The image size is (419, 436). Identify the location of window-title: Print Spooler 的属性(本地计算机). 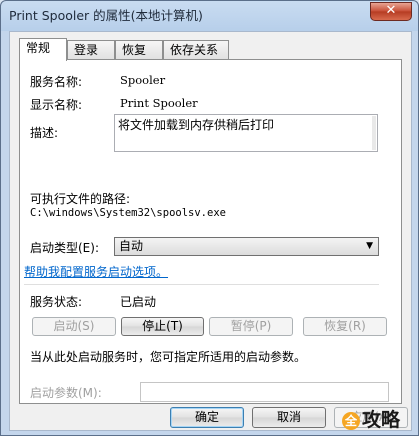
(106, 15).